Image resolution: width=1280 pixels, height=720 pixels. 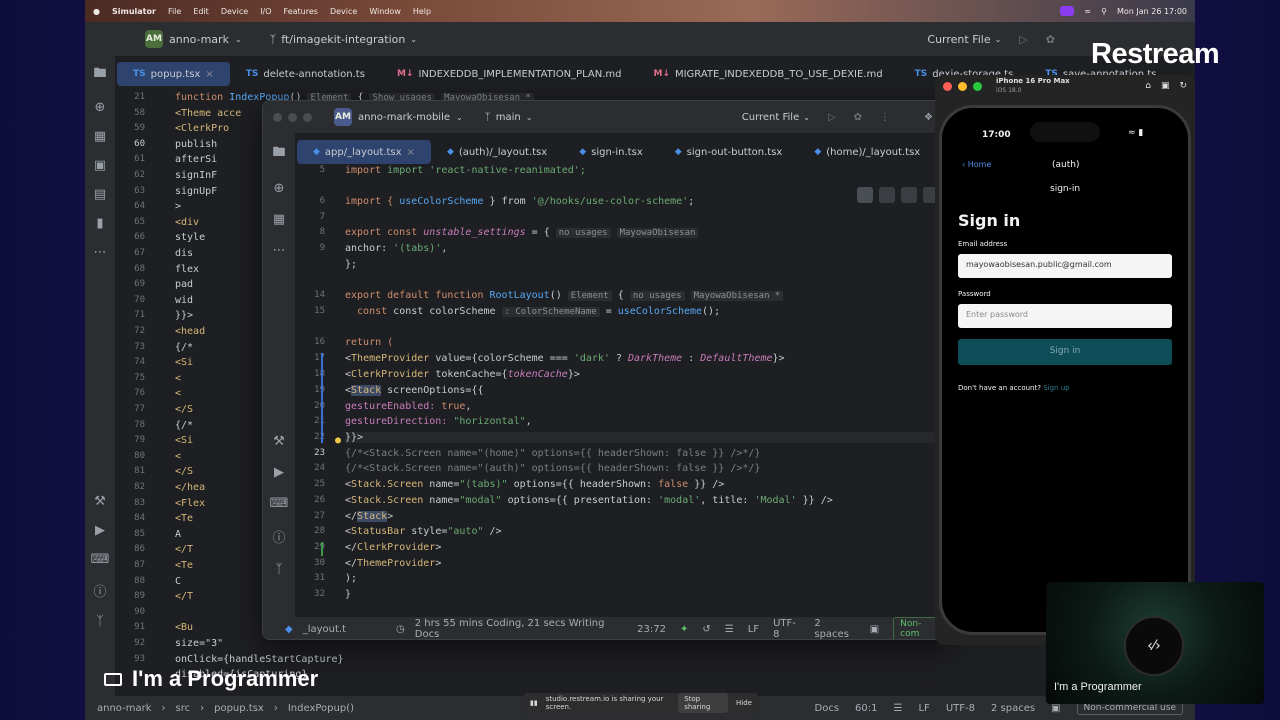 I want to click on front-branch-selector: ᛉ main ⌄, so click(x=509, y=117).